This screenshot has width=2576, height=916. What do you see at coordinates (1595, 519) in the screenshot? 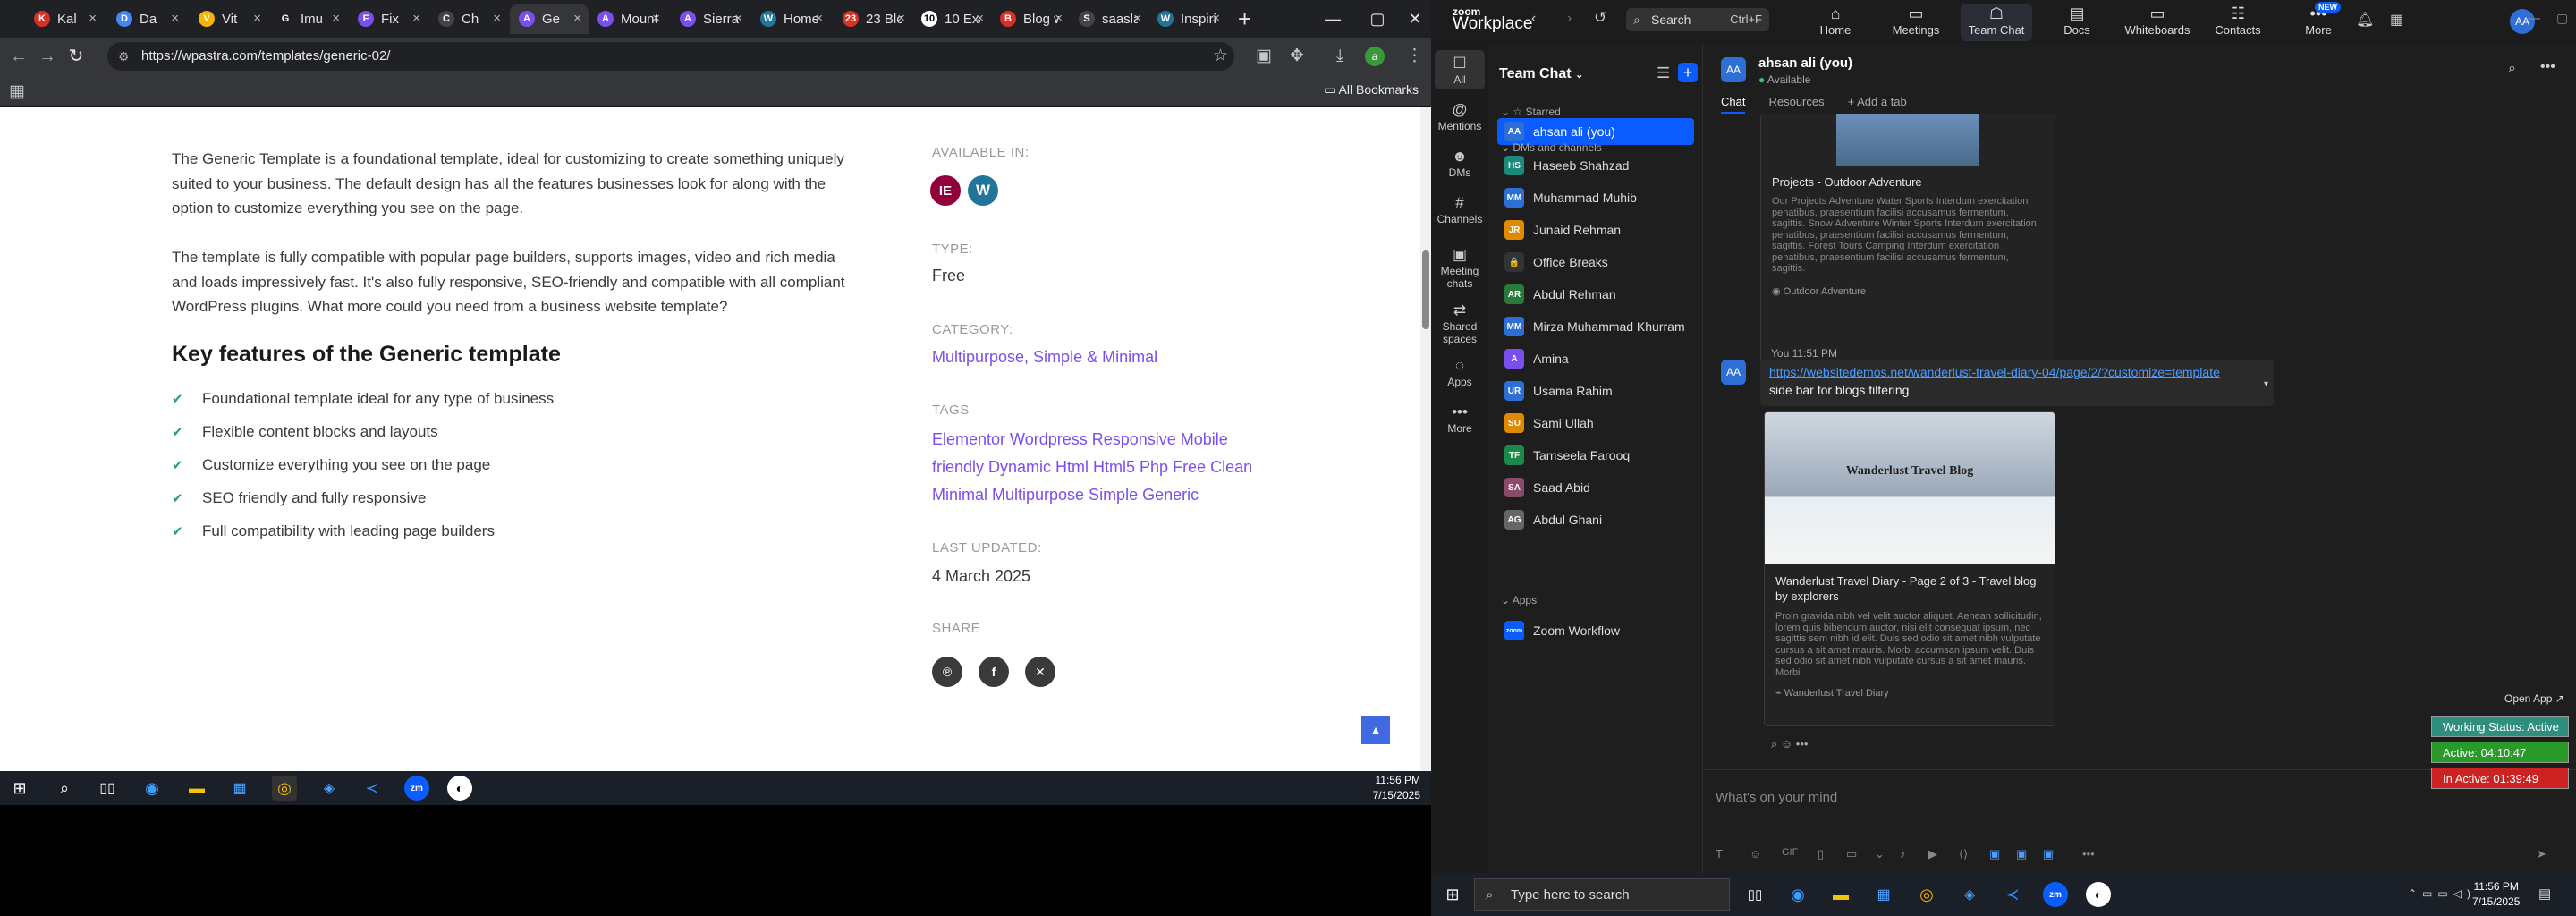
I see `contact-item: AG Abdul Ghani` at bounding box center [1595, 519].